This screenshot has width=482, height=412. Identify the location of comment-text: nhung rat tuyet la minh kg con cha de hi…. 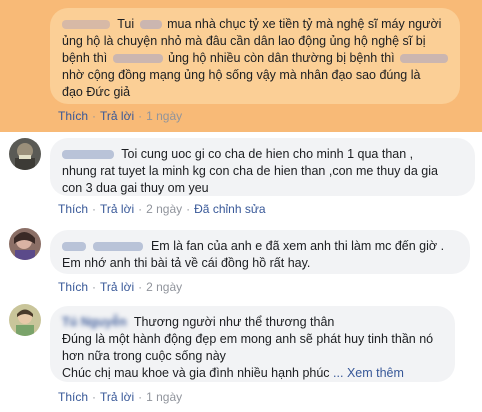
(250, 171).